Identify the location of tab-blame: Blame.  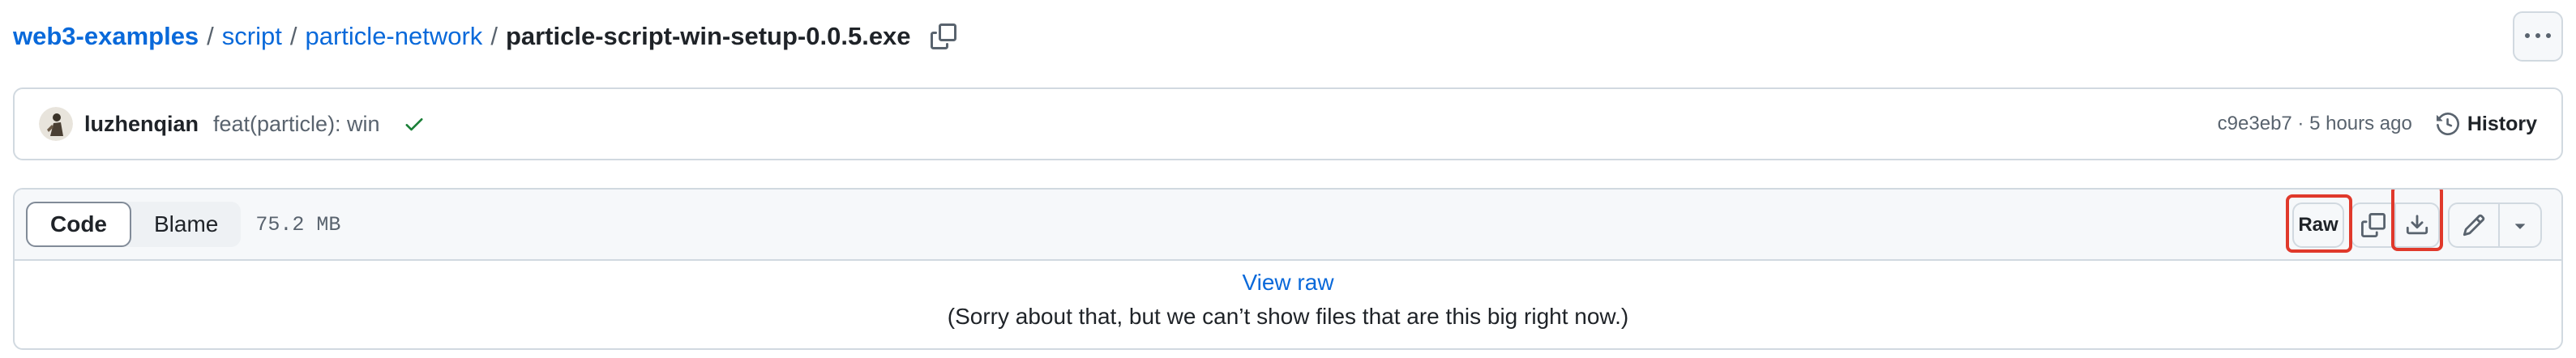
(186, 225).